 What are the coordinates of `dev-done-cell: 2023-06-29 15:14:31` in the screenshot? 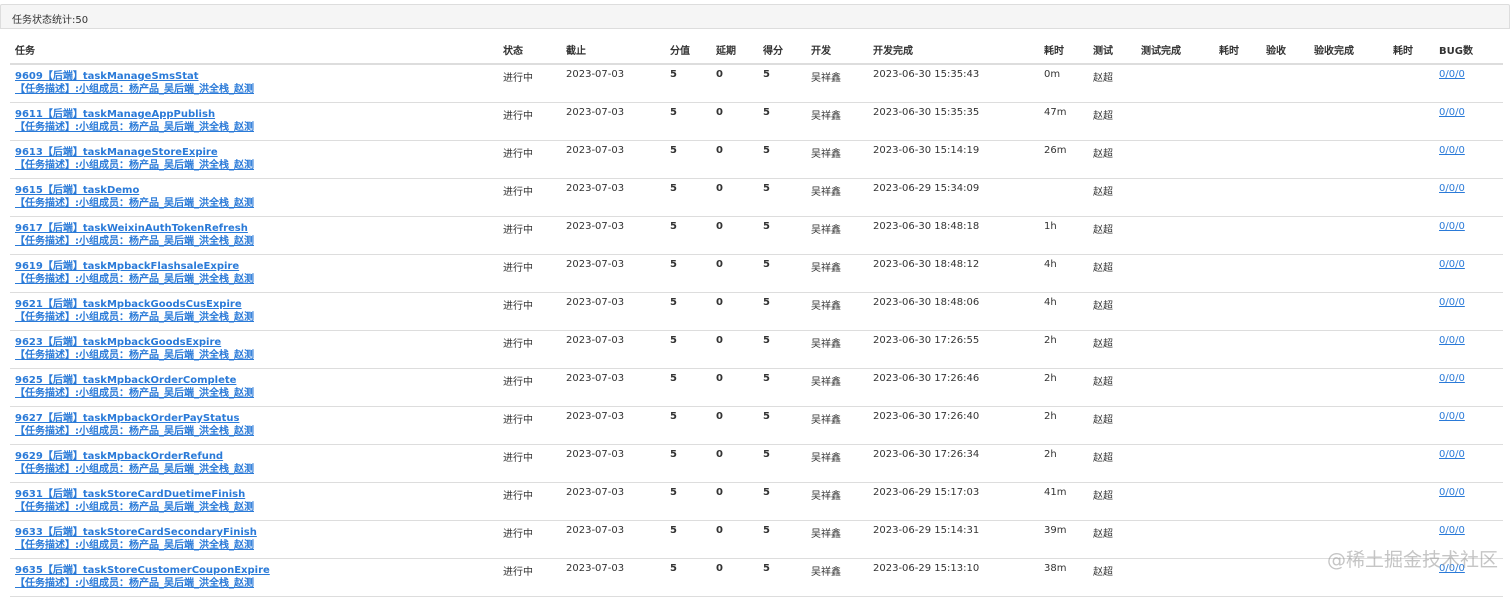 It's located at (953, 539).